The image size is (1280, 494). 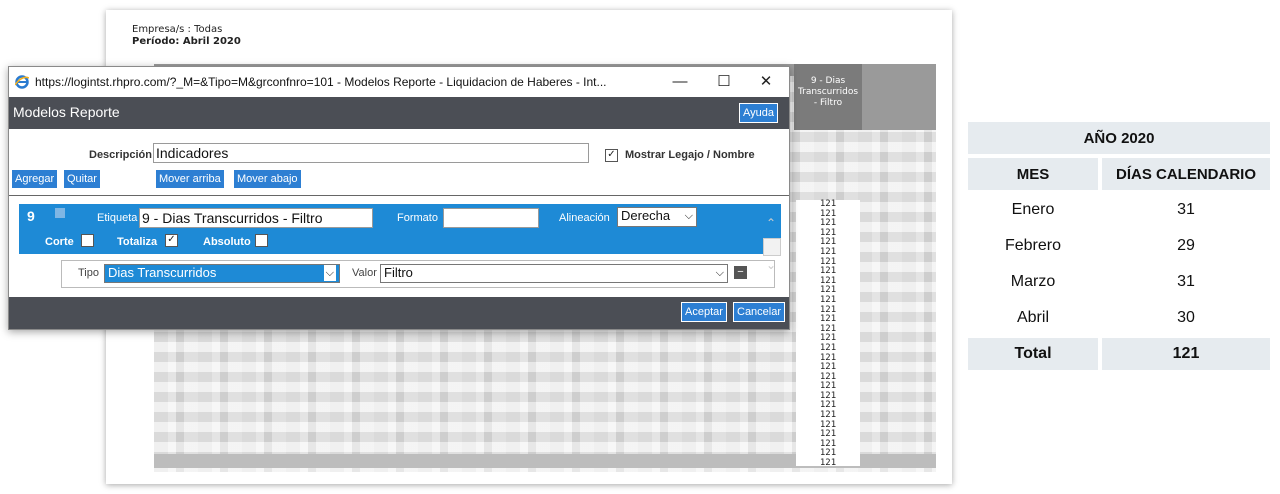 I want to click on dialog-title: Modelos Reporte, so click(x=66, y=112).